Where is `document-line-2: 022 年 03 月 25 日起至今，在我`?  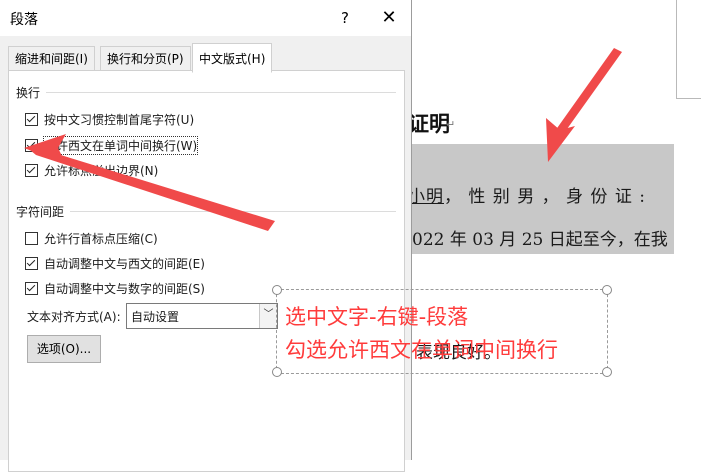 document-line-2: 022 年 03 月 25 日起至今，在我 is located at coordinates (540, 240).